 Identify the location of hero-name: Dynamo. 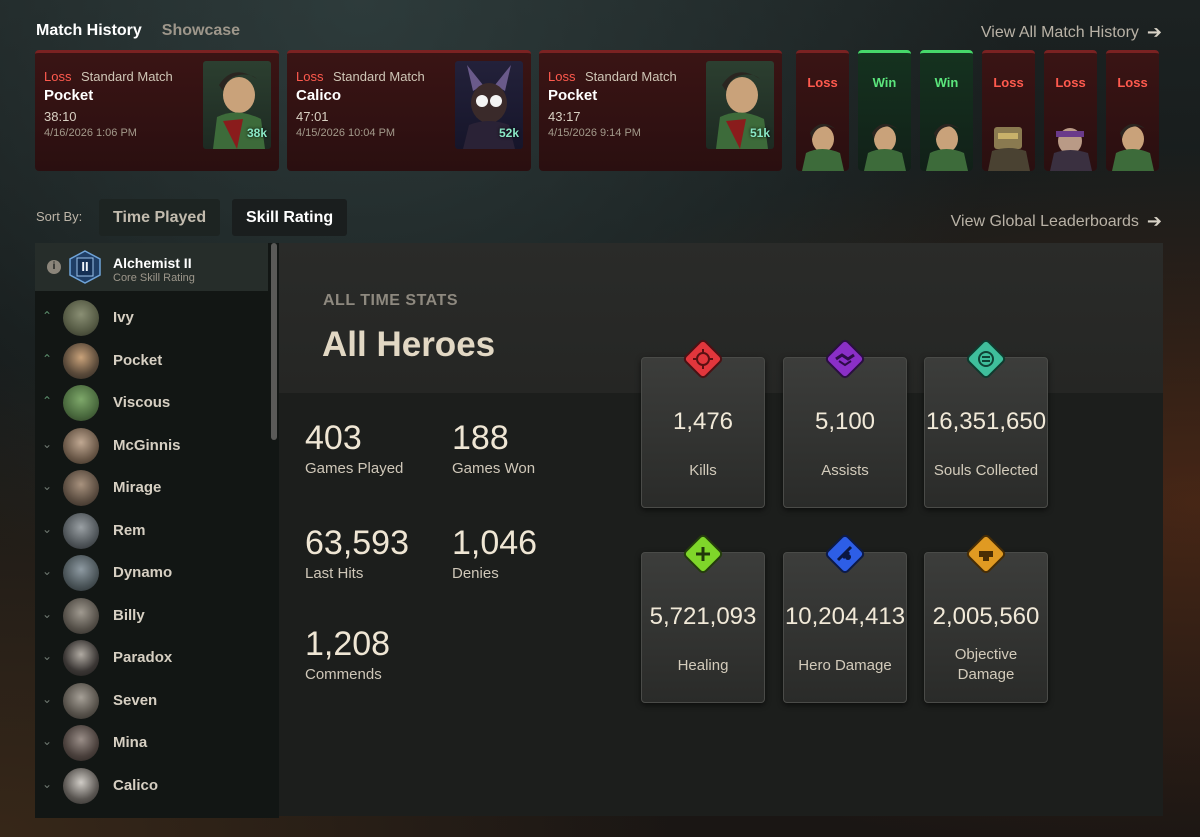
(143, 572).